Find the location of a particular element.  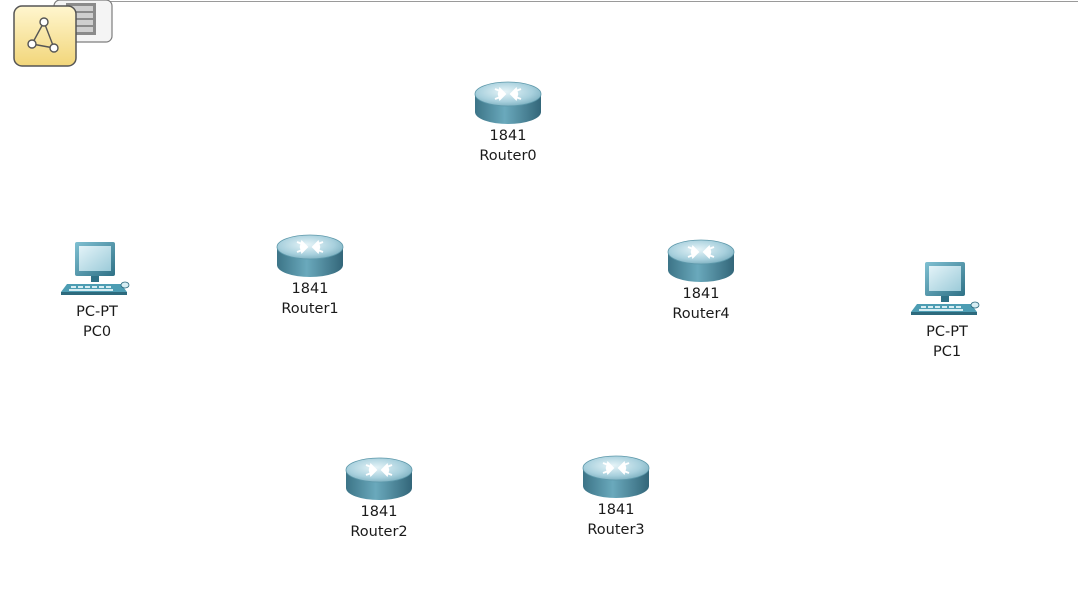

workspace-toolbar is located at coordinates (63, 33).